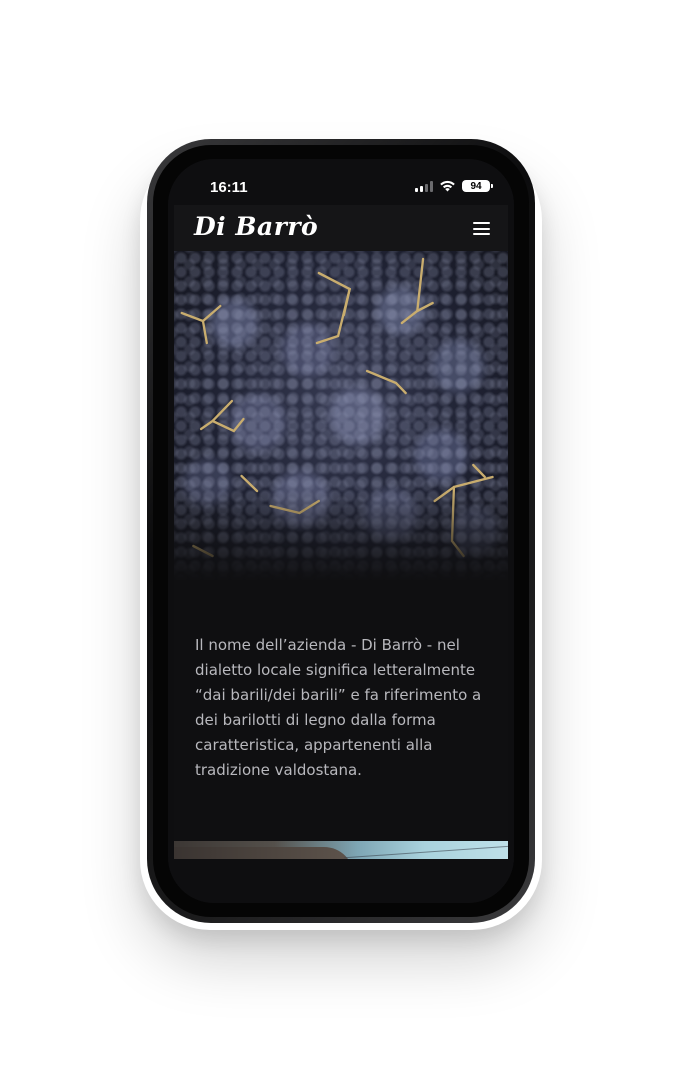  I want to click on hero-fade-overlay, so click(341, 536).